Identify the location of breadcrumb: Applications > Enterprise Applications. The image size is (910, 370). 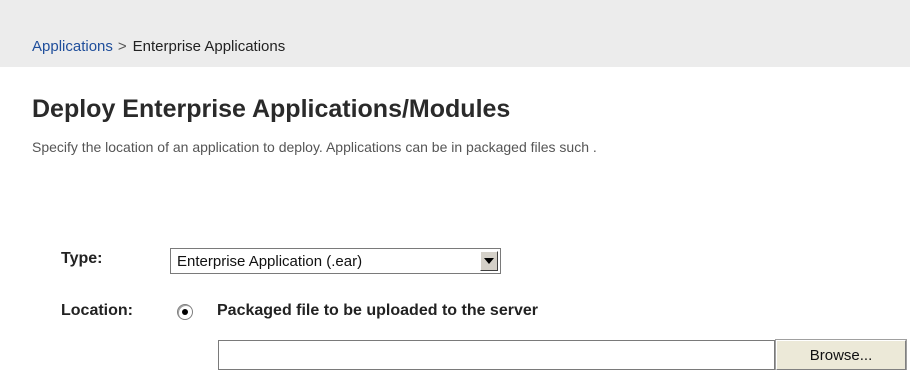
(158, 46).